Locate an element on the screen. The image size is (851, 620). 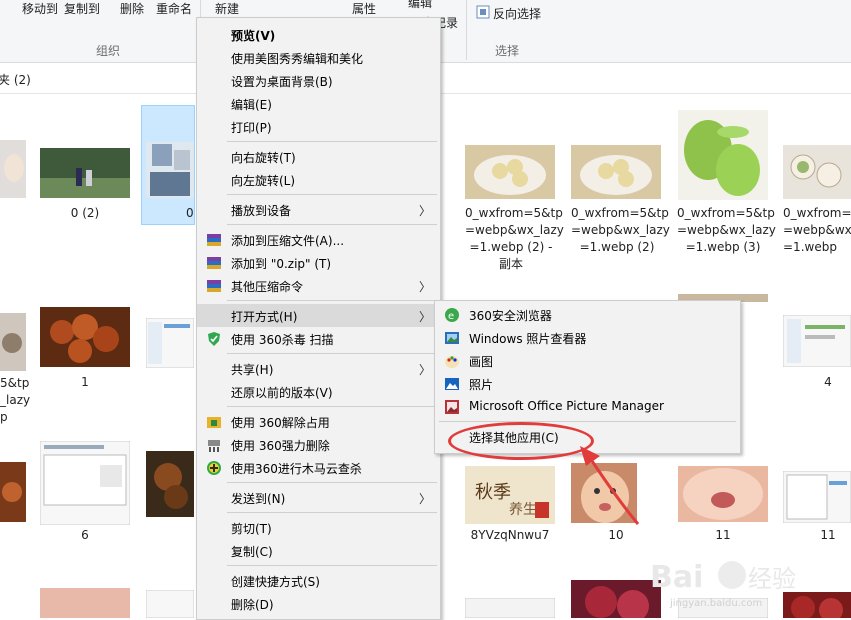
file-caption: 5&tp _lazy p is located at coordinates (15, 400).